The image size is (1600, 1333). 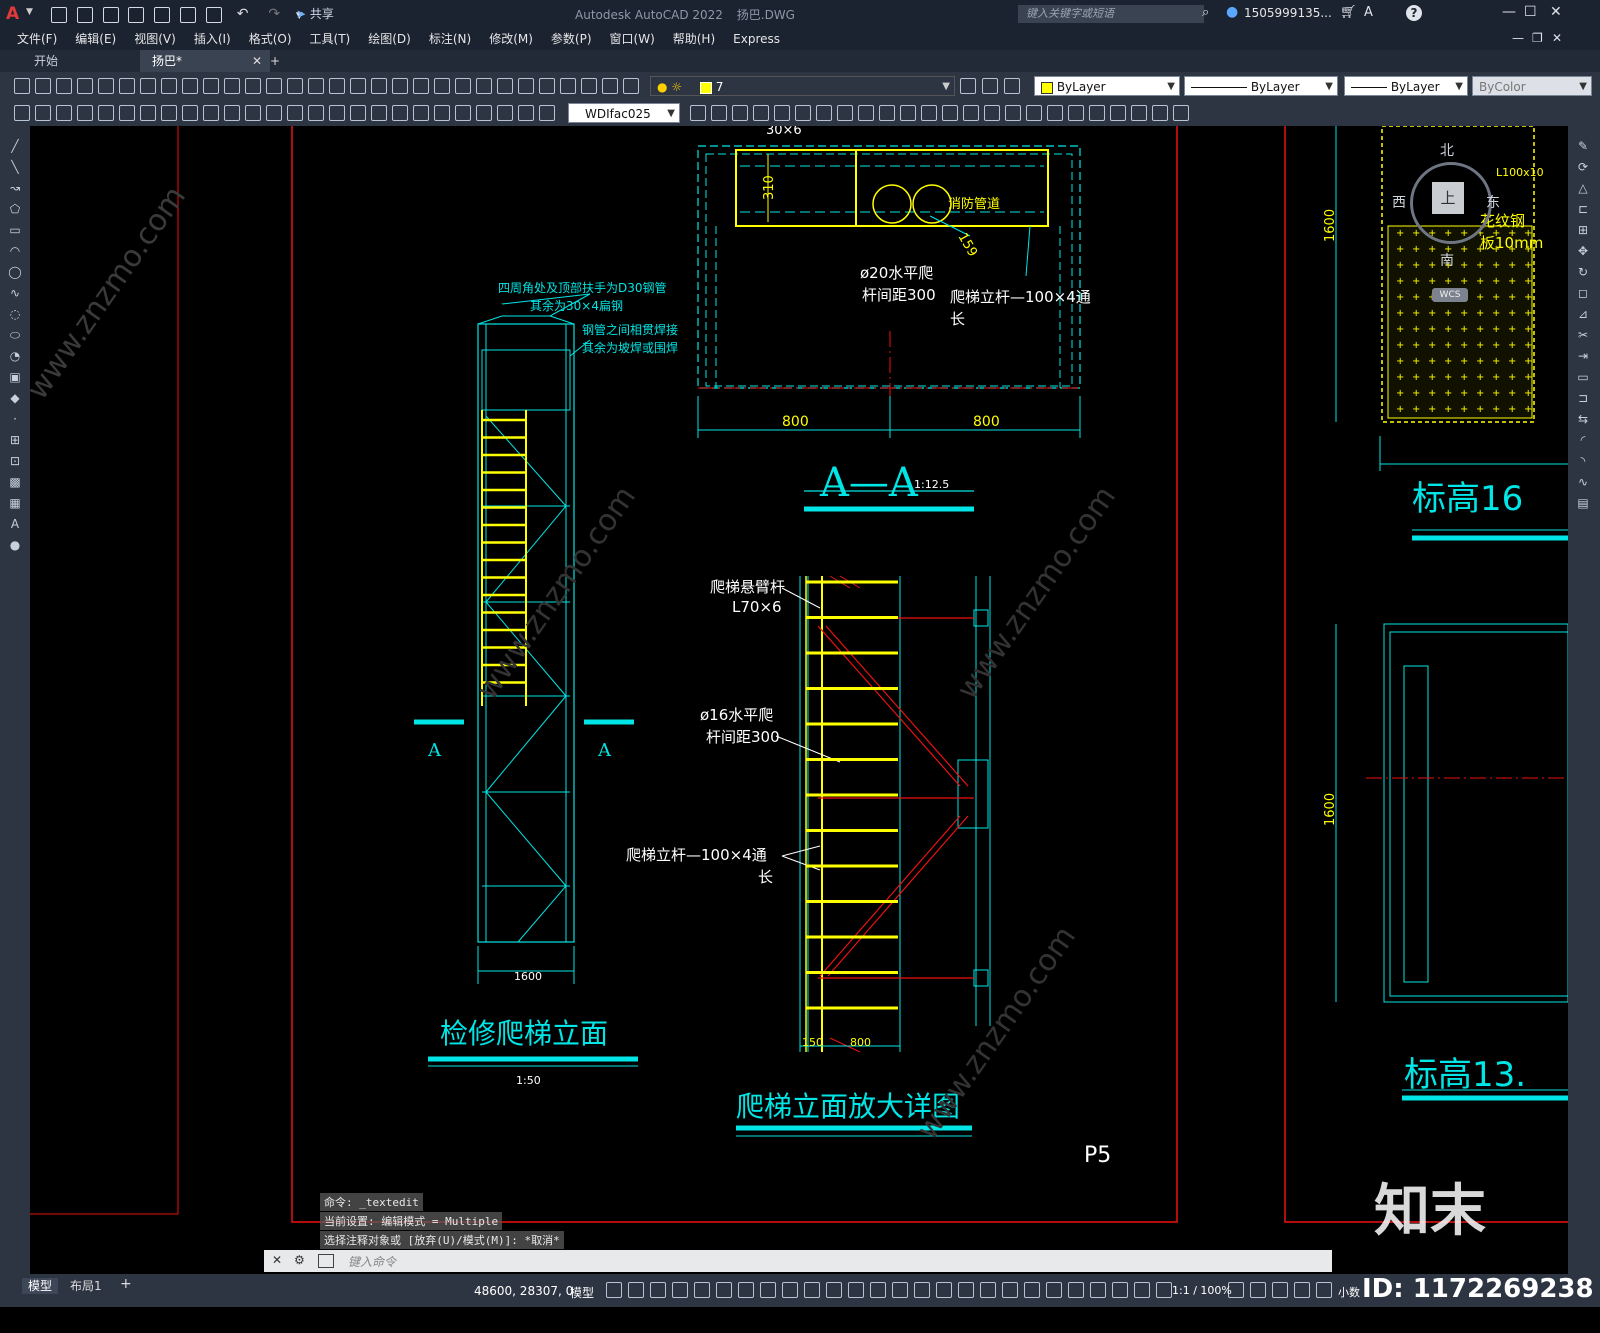 I want to click on menu-item-5: 工具(T), so click(x=330, y=39).